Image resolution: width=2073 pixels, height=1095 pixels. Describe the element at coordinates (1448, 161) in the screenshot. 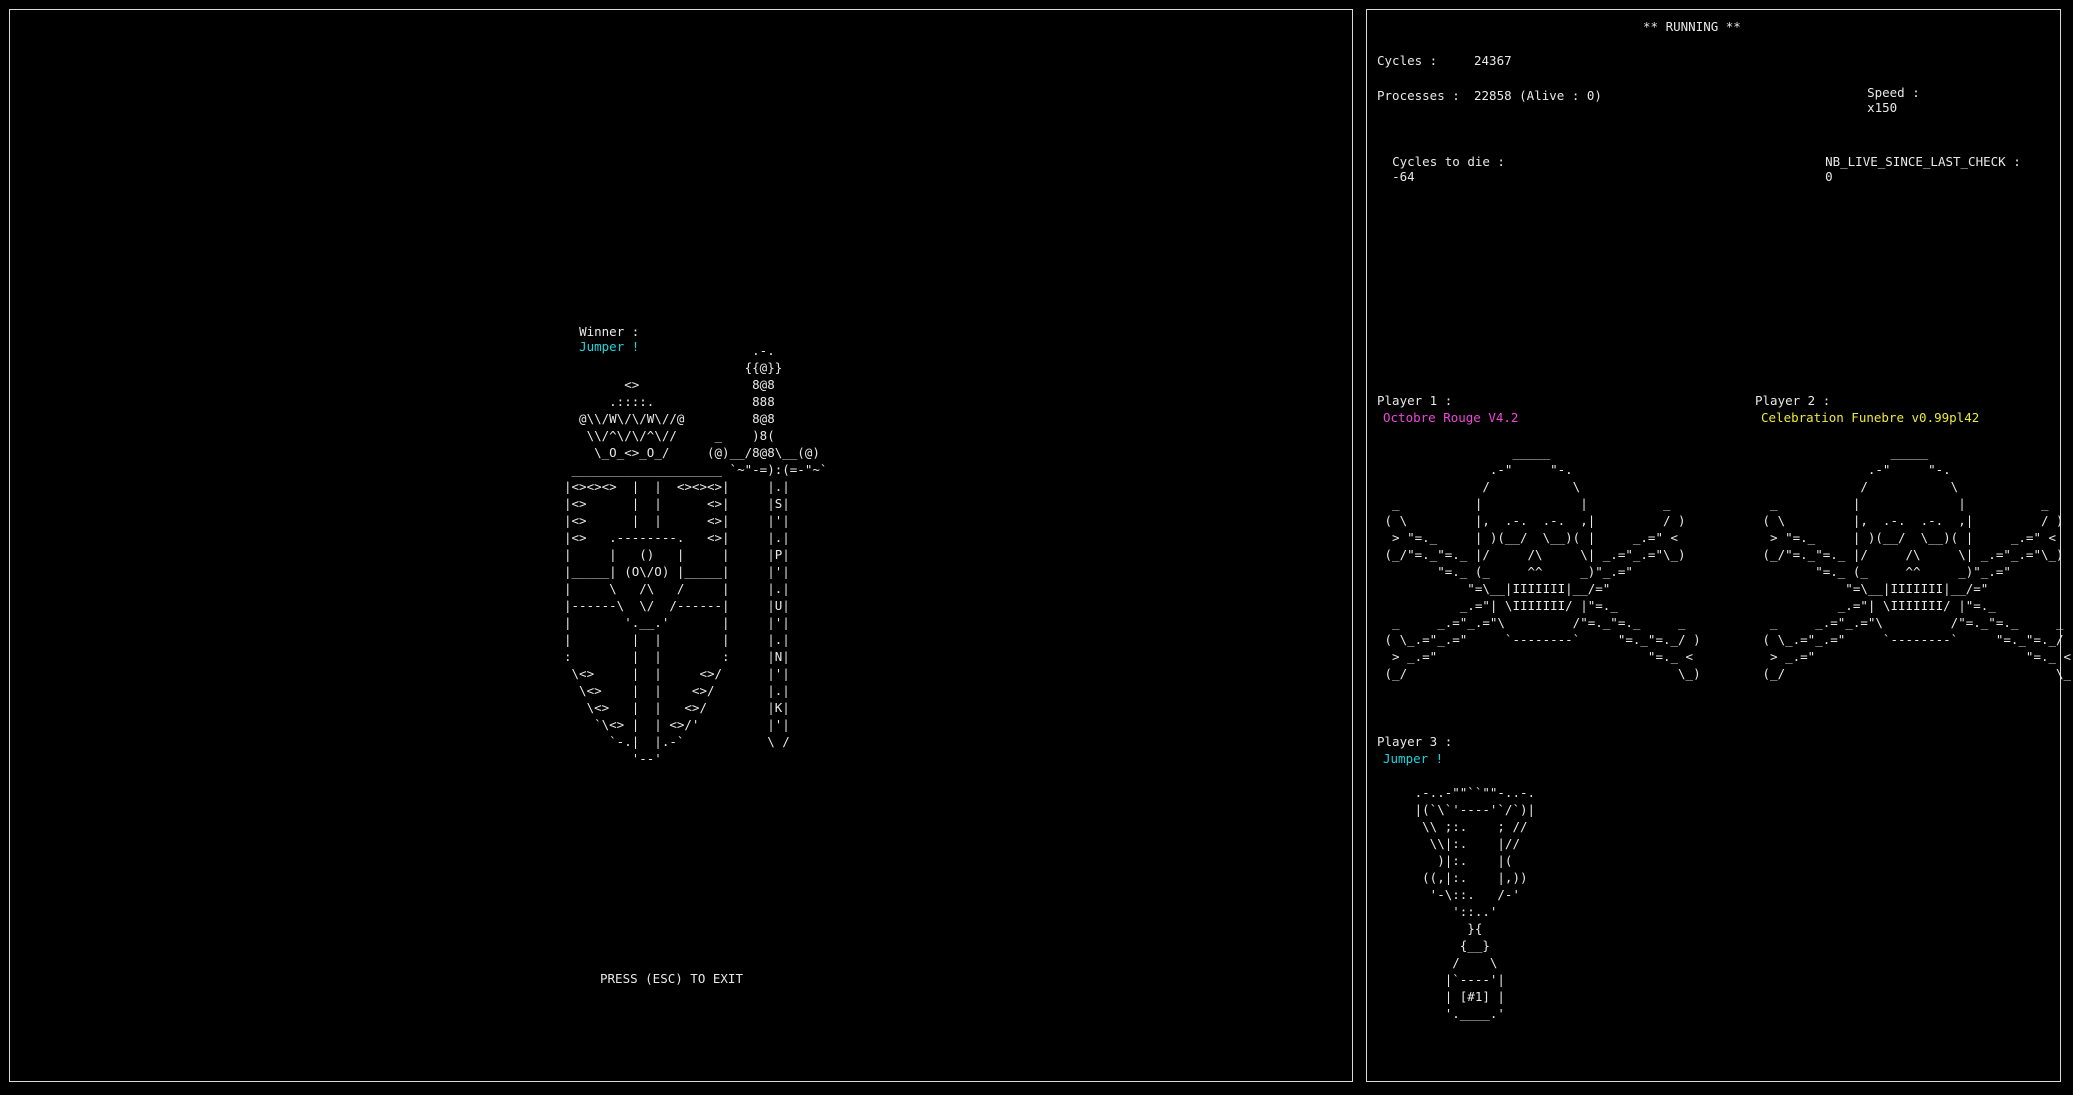

I see `cycles-to-die-label: Cycles to die :` at that location.